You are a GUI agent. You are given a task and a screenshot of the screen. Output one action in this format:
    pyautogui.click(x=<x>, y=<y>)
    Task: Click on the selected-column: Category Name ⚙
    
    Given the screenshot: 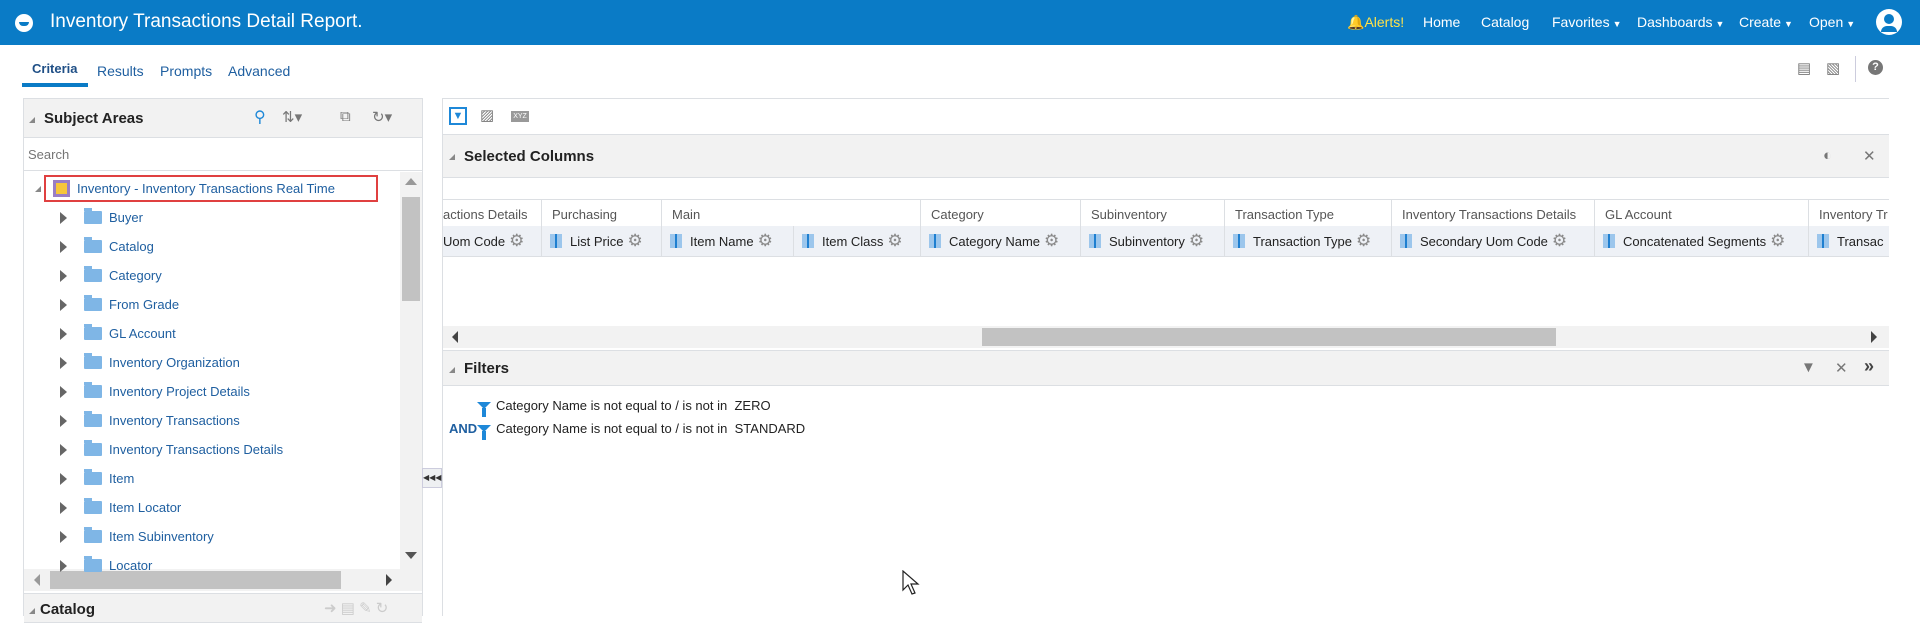 What is the action you would take?
    pyautogui.click(x=1000, y=241)
    